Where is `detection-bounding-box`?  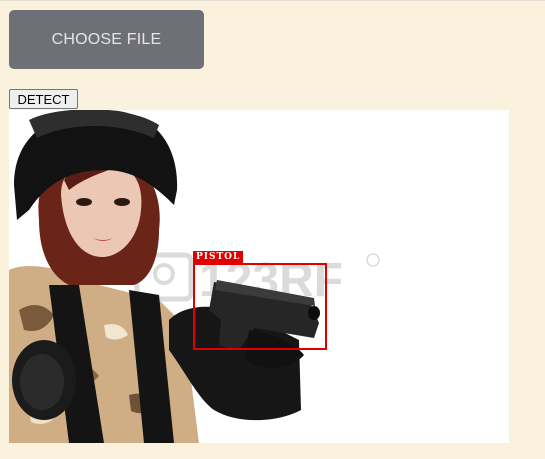
detection-bounding-box is located at coordinates (260, 306).